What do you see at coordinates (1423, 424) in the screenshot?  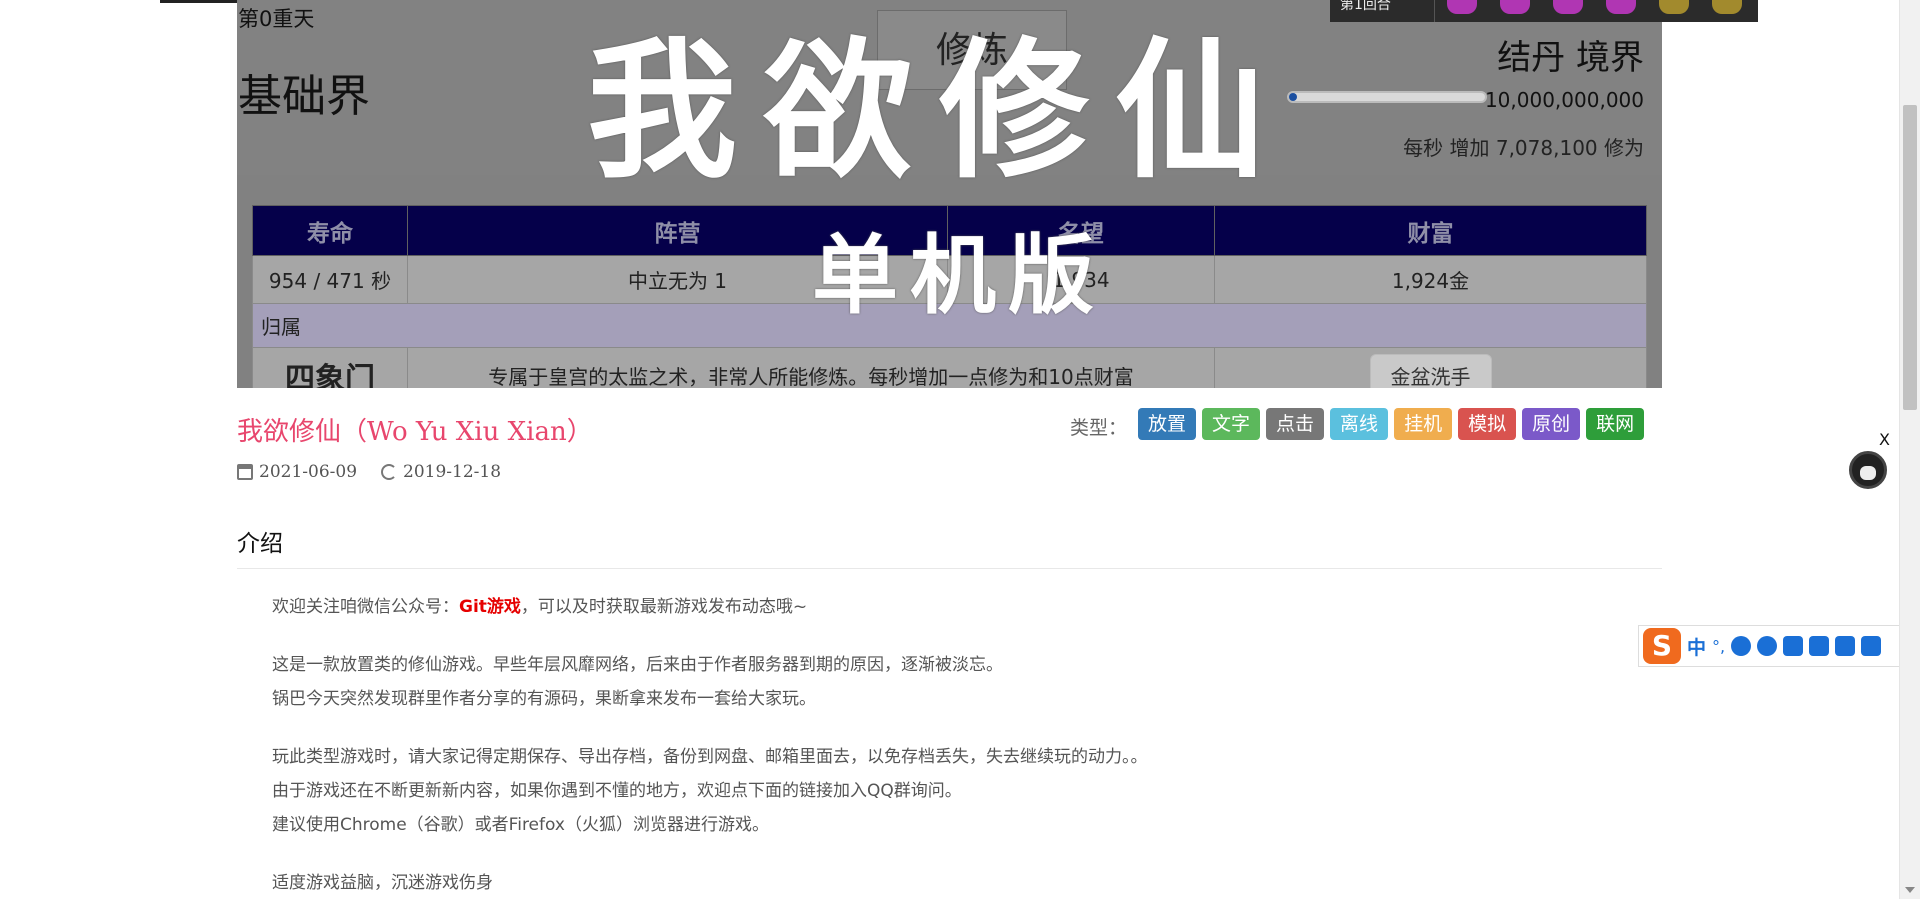 I see `tag-afk: 挂机` at bounding box center [1423, 424].